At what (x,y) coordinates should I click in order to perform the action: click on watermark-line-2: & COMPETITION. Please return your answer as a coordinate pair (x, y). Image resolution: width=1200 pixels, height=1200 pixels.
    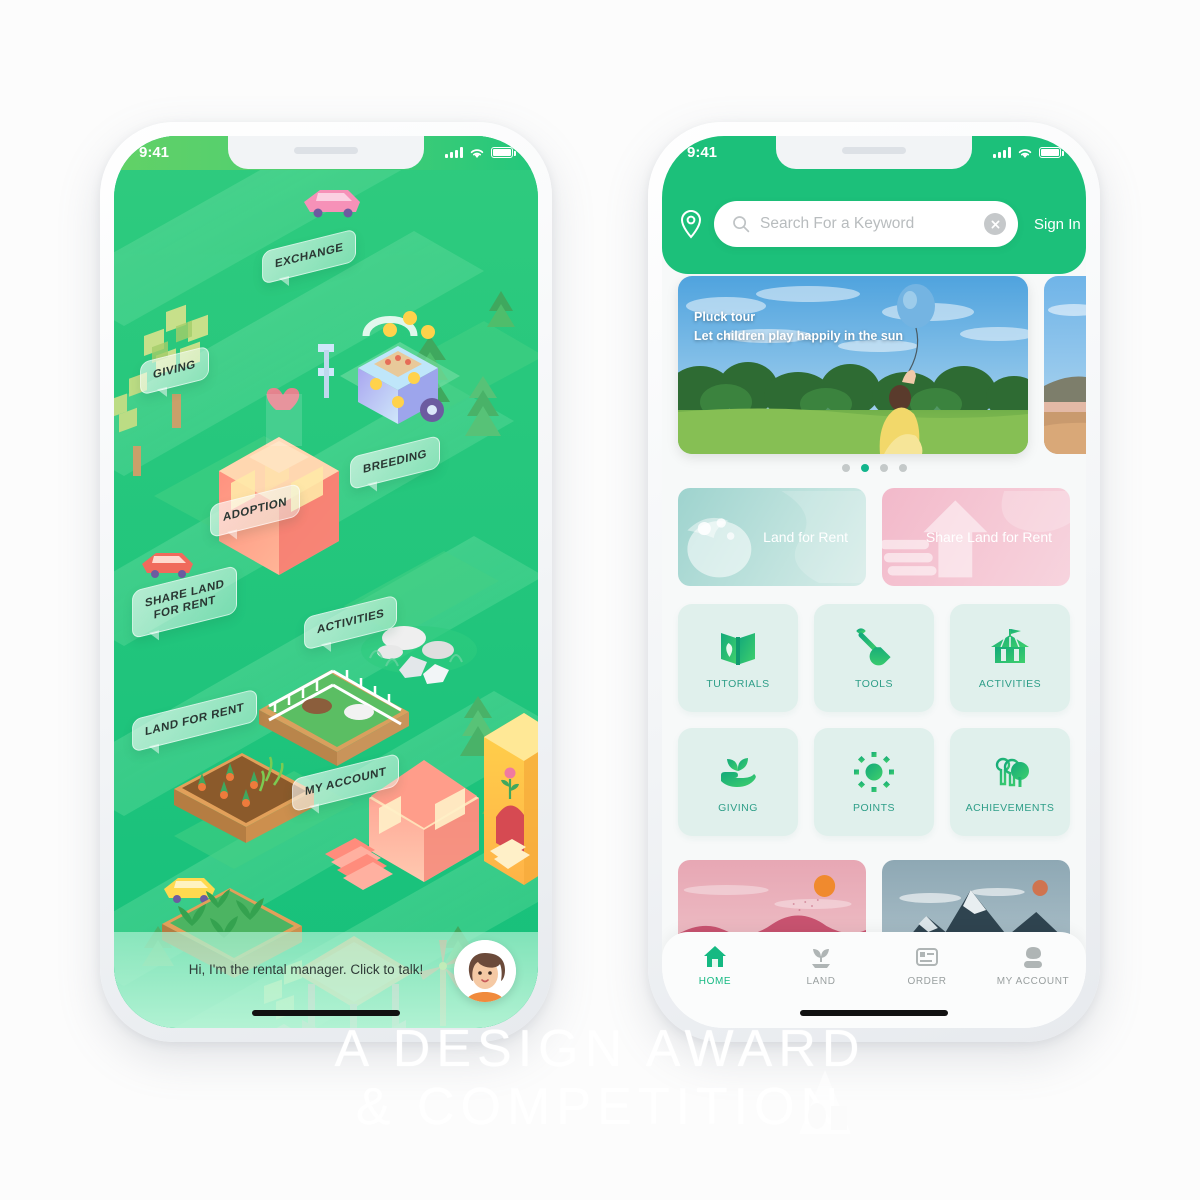
    Looking at the image, I should click on (600, 1106).